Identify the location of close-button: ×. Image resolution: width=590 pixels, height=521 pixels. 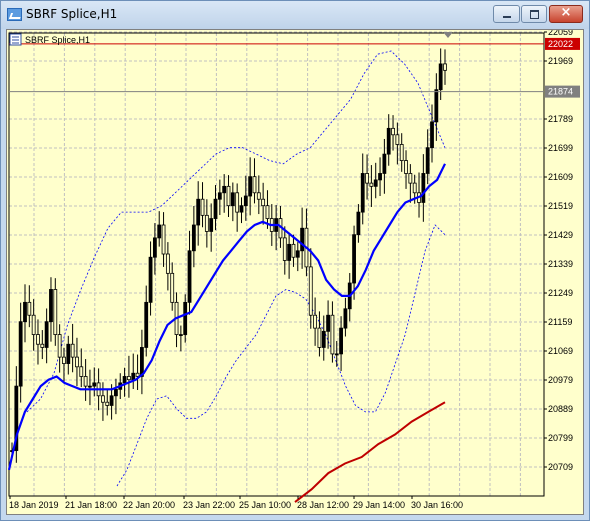
(566, 14).